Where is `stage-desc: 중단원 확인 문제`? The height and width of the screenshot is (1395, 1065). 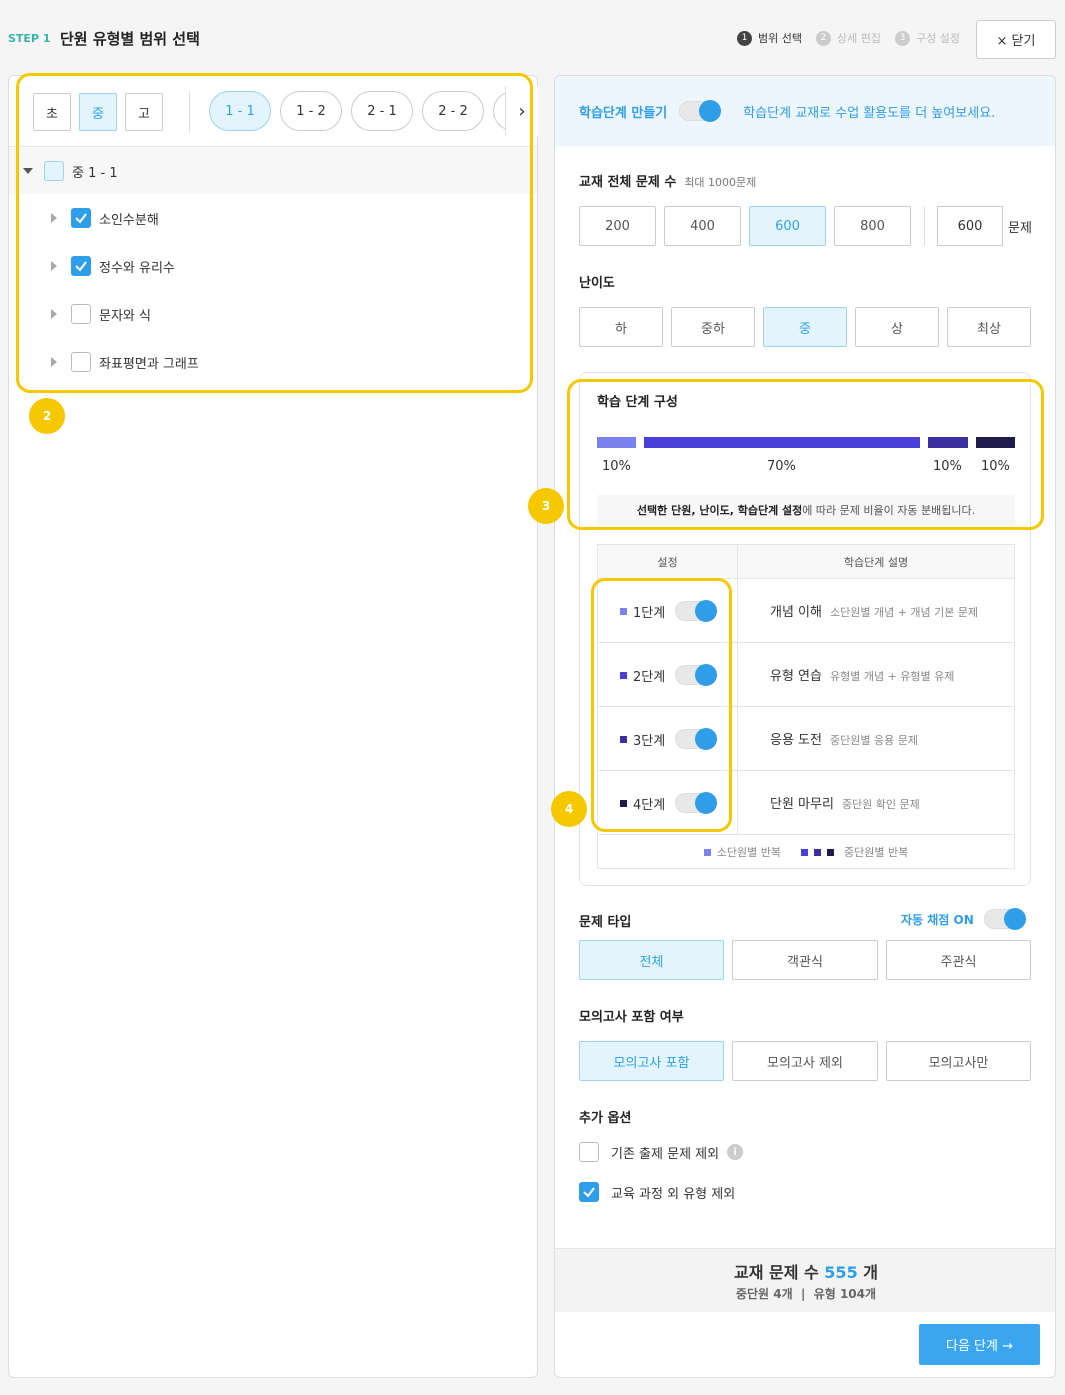
stage-desc: 중단원 확인 문제 is located at coordinates (880, 804).